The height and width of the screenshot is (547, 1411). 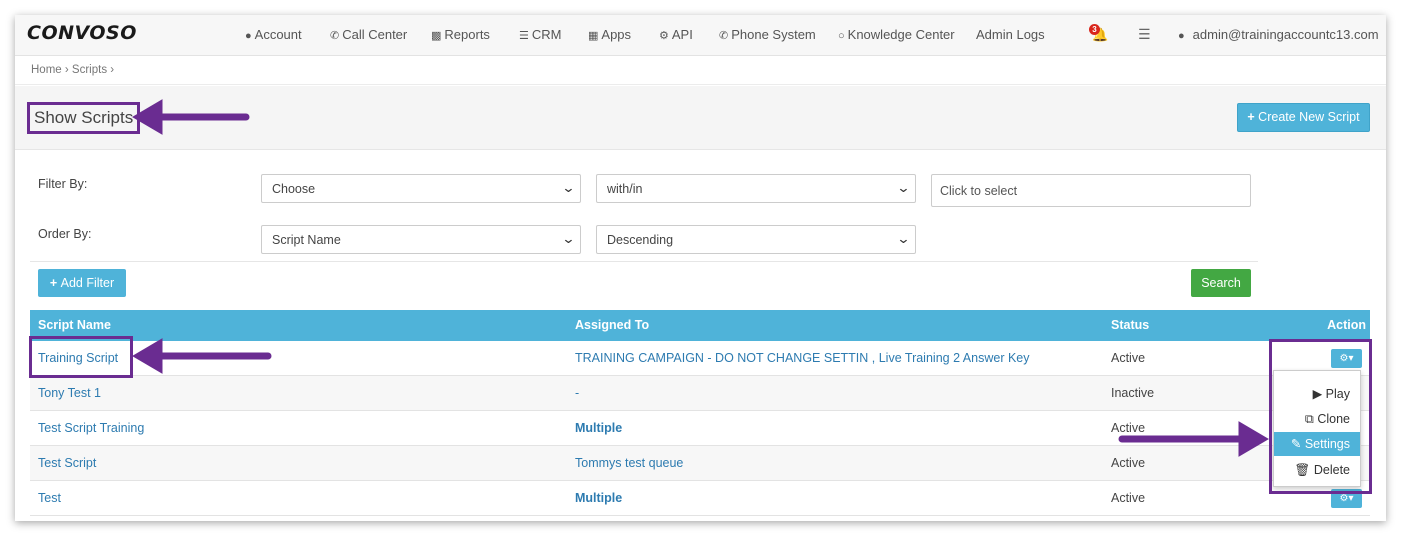 I want to click on annotation-highlight-action, so click(x=1320, y=416).